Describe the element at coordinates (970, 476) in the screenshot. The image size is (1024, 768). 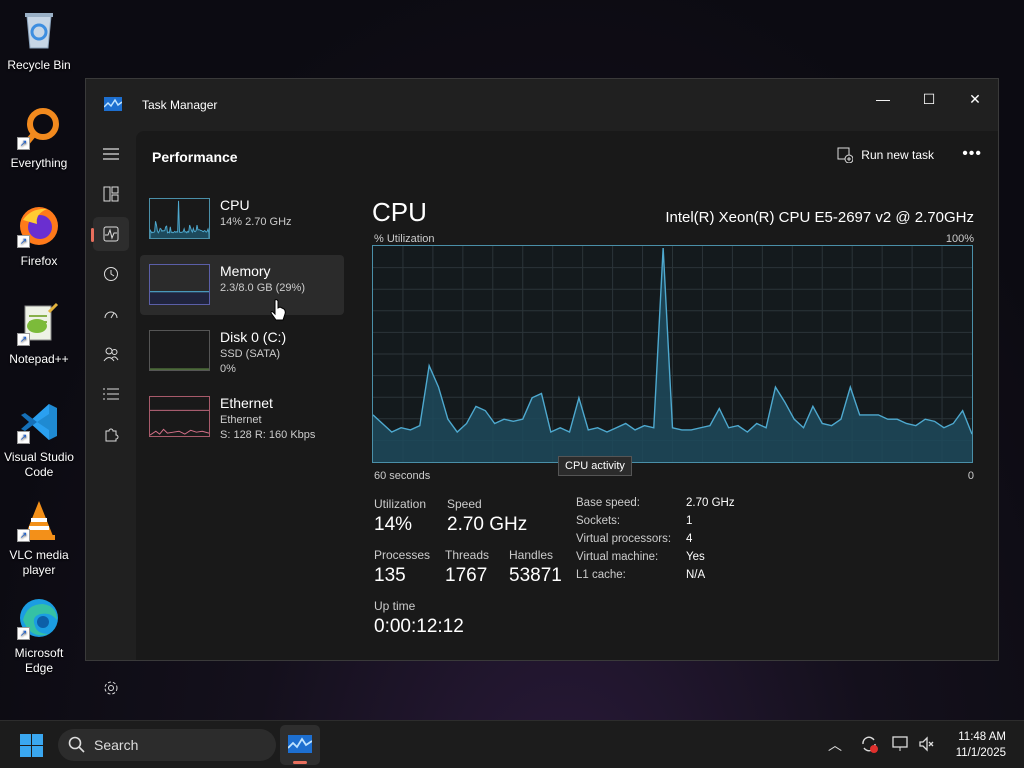
I see `graph-label-zero: 0` at that location.